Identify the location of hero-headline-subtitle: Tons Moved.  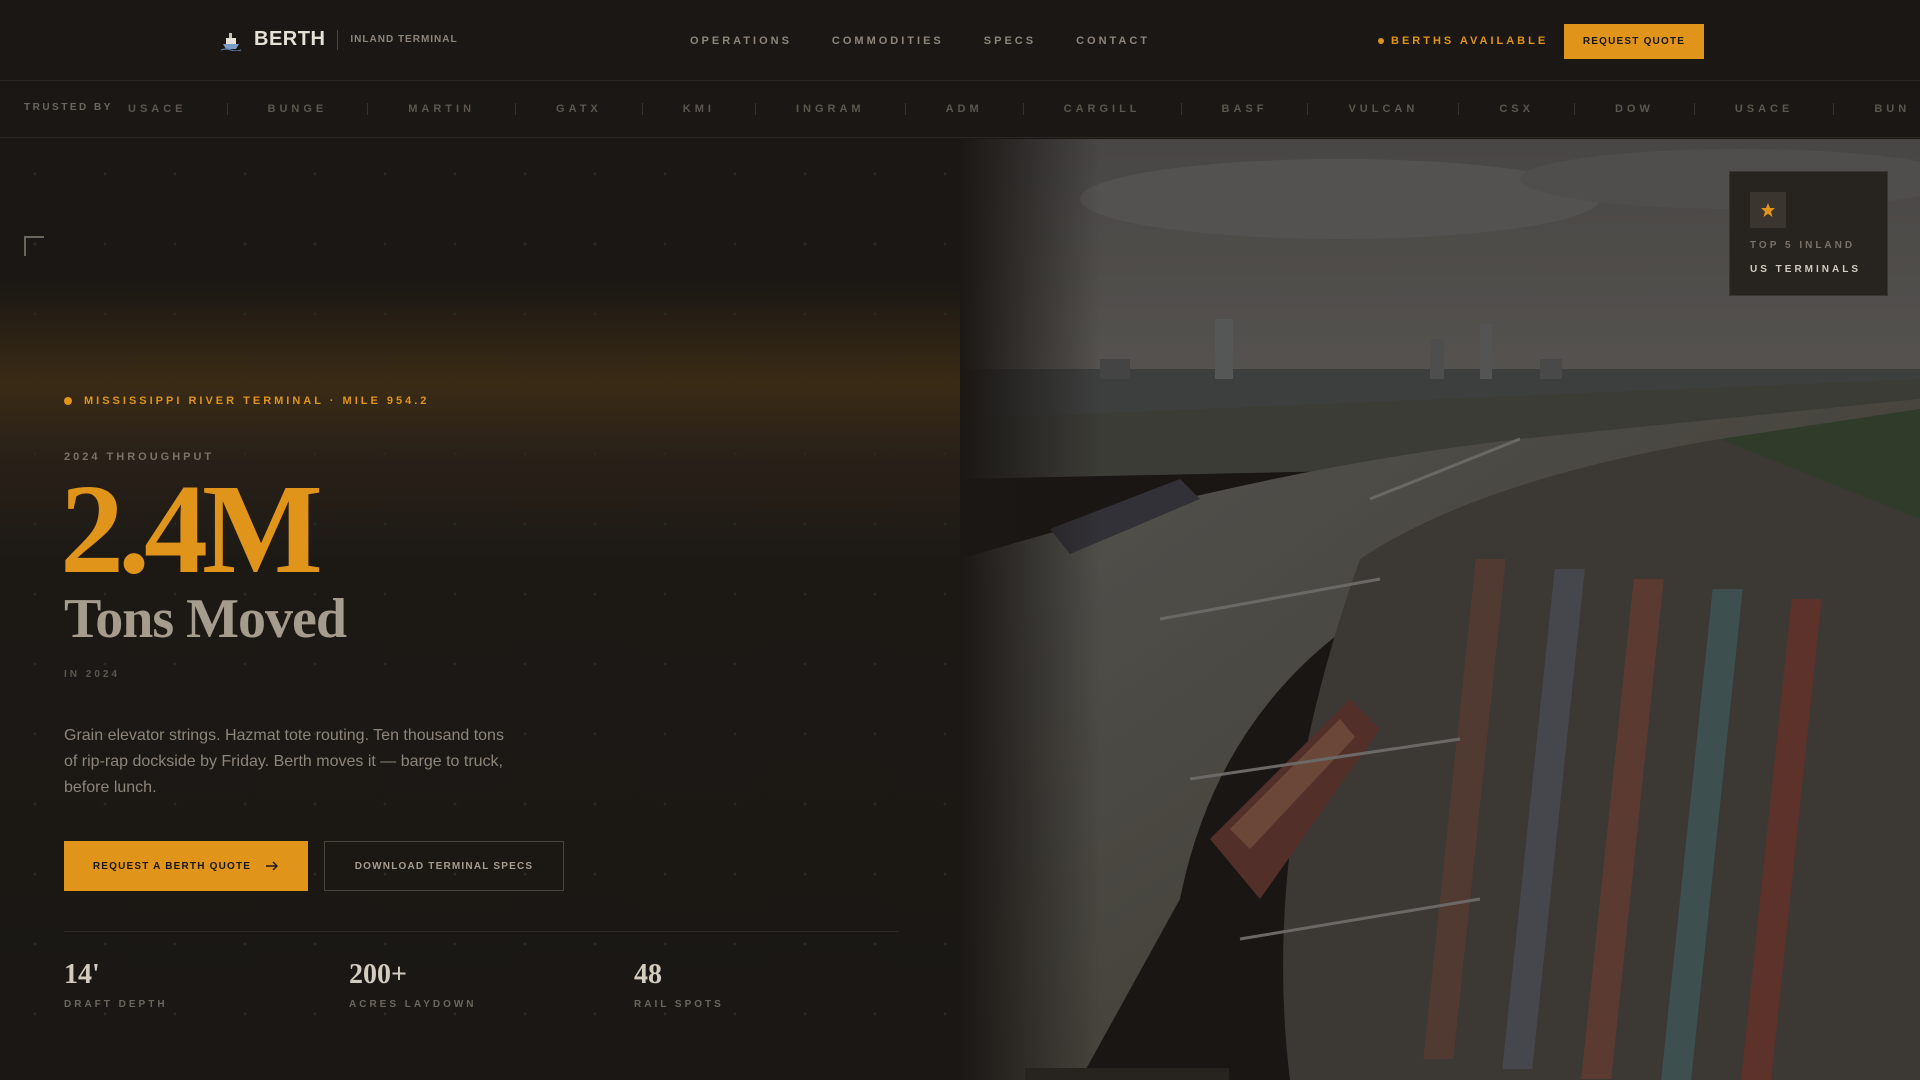
(205, 619).